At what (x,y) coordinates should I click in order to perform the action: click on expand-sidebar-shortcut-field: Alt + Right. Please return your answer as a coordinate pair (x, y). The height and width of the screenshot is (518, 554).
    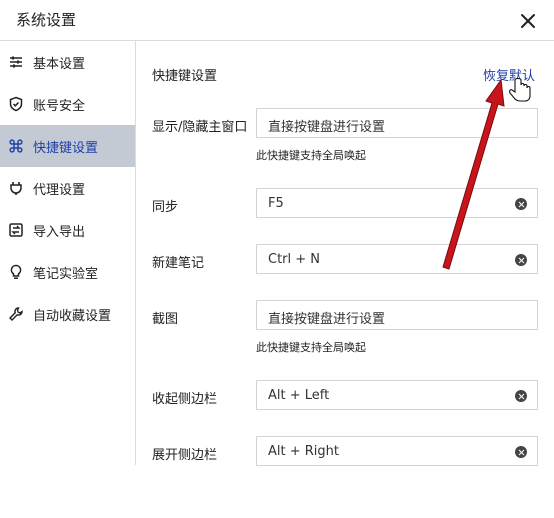
    Looking at the image, I should click on (397, 451).